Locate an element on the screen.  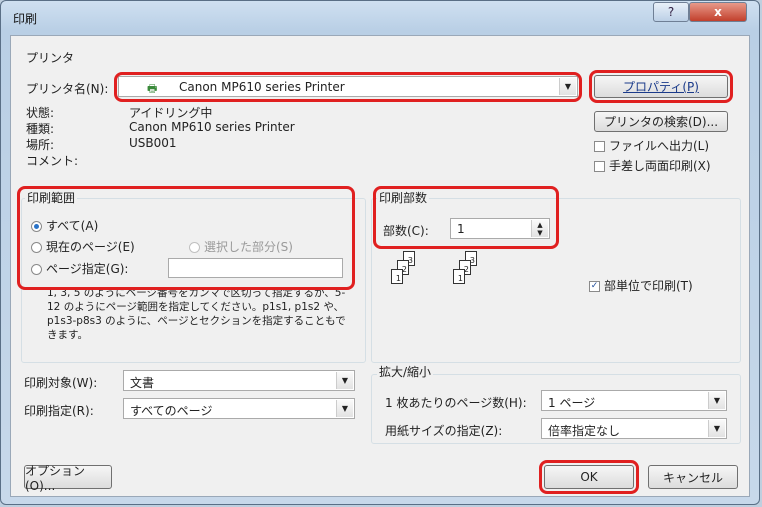
copies-group-label: 印刷部数 is located at coordinates (403, 197).